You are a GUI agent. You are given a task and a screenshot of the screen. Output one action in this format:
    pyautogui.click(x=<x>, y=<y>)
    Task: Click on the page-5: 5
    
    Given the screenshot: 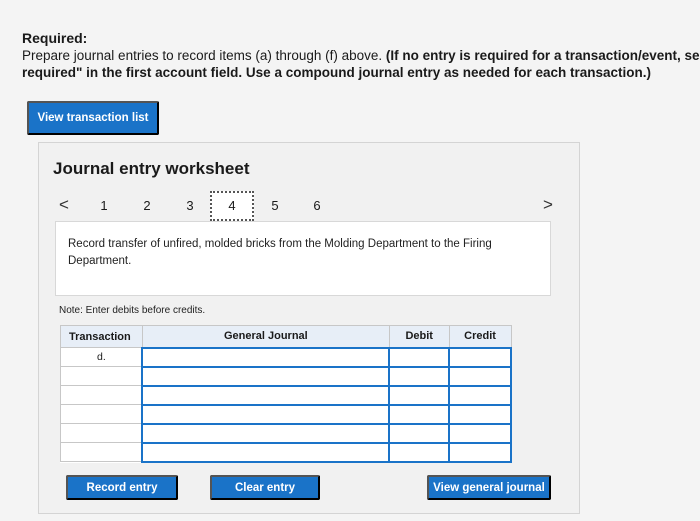 What is the action you would take?
    pyautogui.click(x=275, y=205)
    